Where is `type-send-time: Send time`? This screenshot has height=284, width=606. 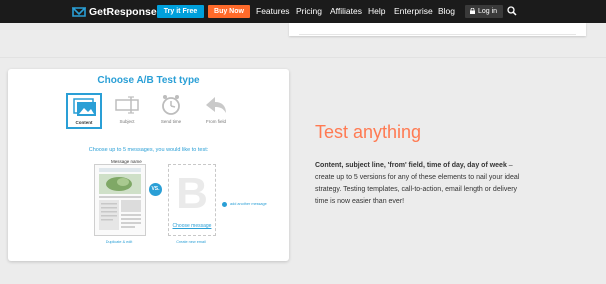
type-send-time: Send time is located at coordinates (171, 109).